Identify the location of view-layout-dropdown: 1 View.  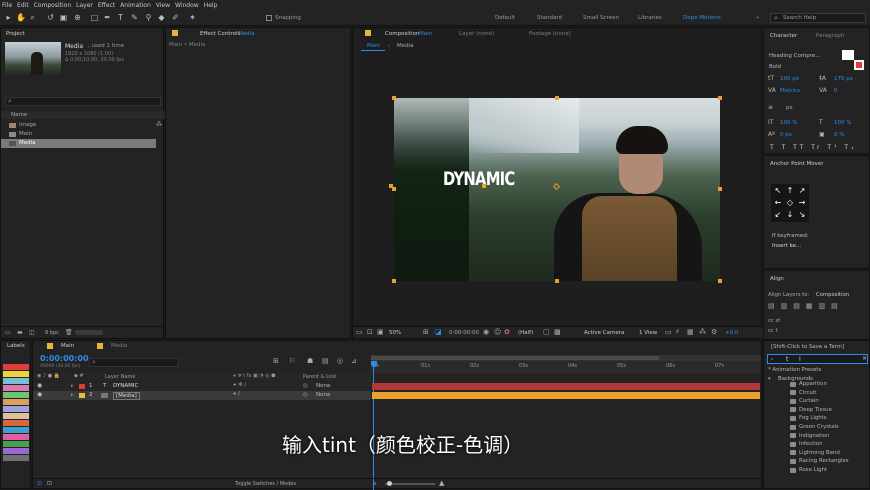
(648, 333).